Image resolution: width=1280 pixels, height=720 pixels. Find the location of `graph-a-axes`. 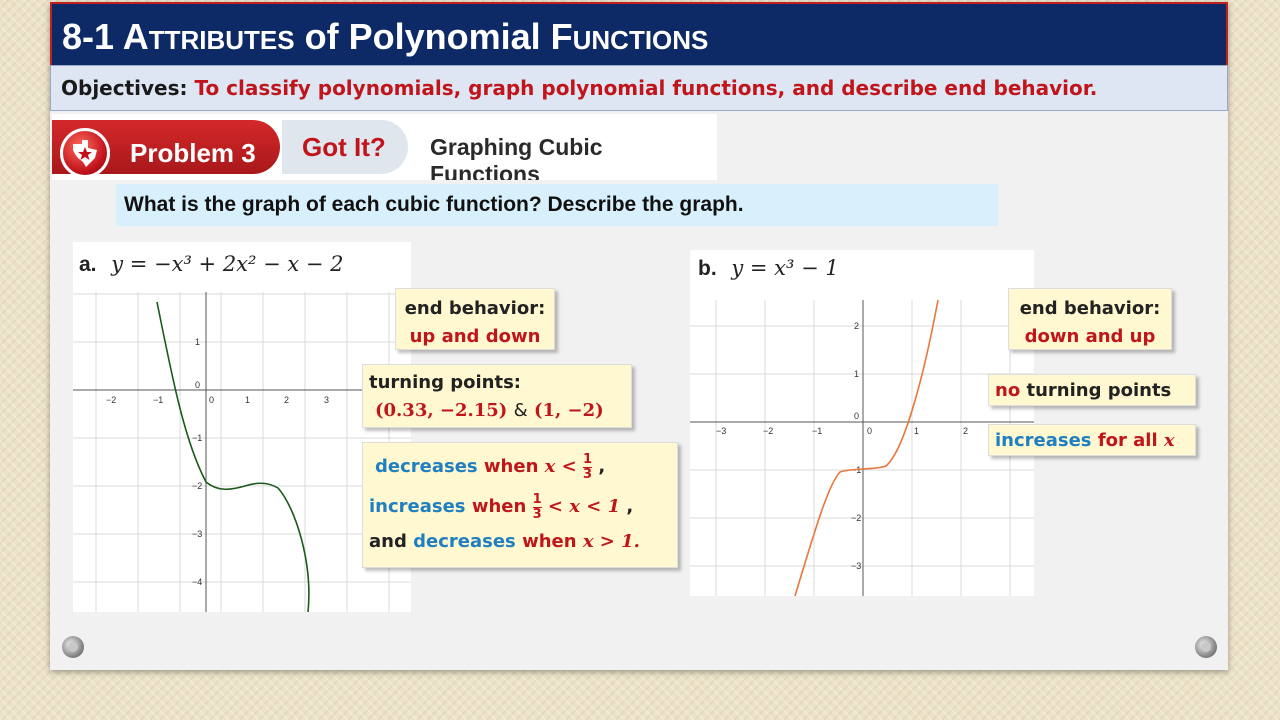

graph-a-axes is located at coordinates (242, 452).